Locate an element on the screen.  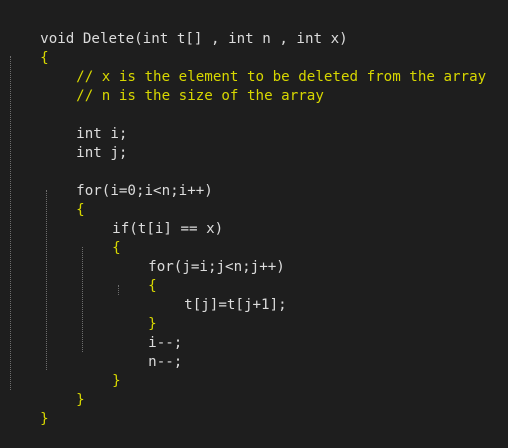
code-text: t[j]=t[j+1]; is located at coordinates (235, 305).